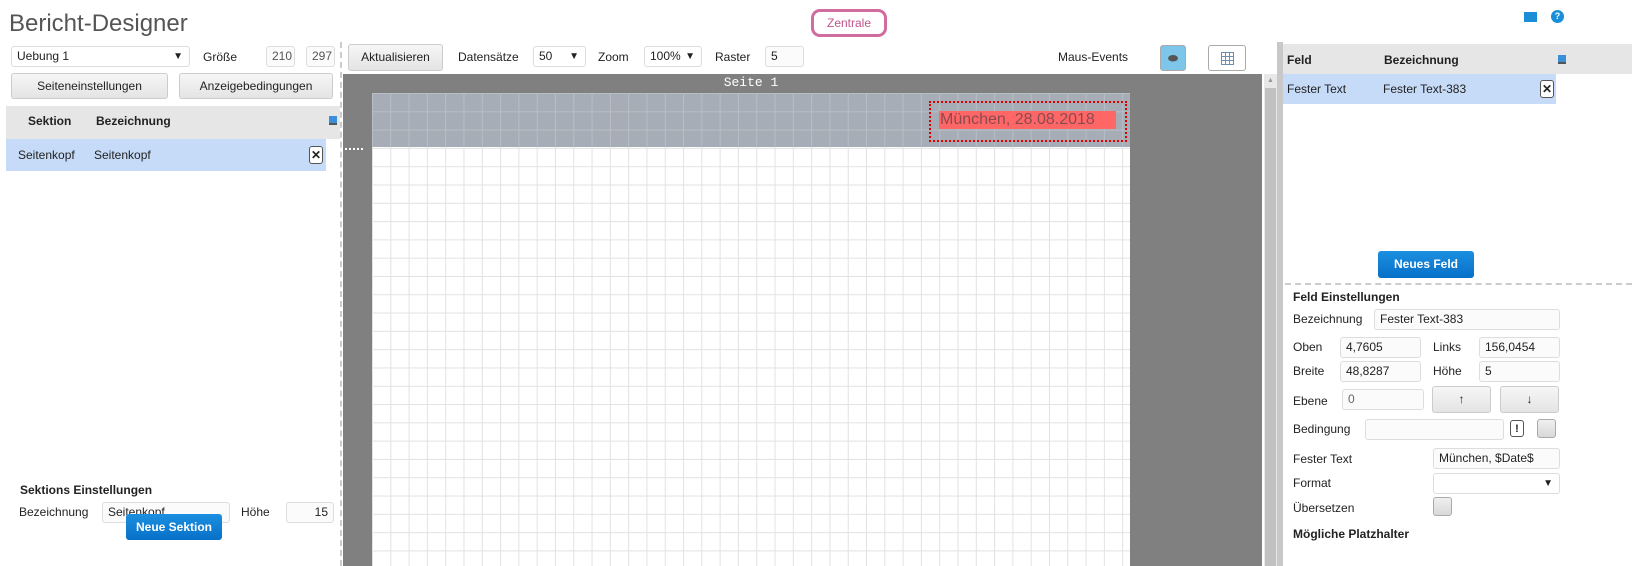 The width and height of the screenshot is (1632, 566). Describe the element at coordinates (559, 56) in the screenshot. I see `records-select: 50 ▼` at that location.